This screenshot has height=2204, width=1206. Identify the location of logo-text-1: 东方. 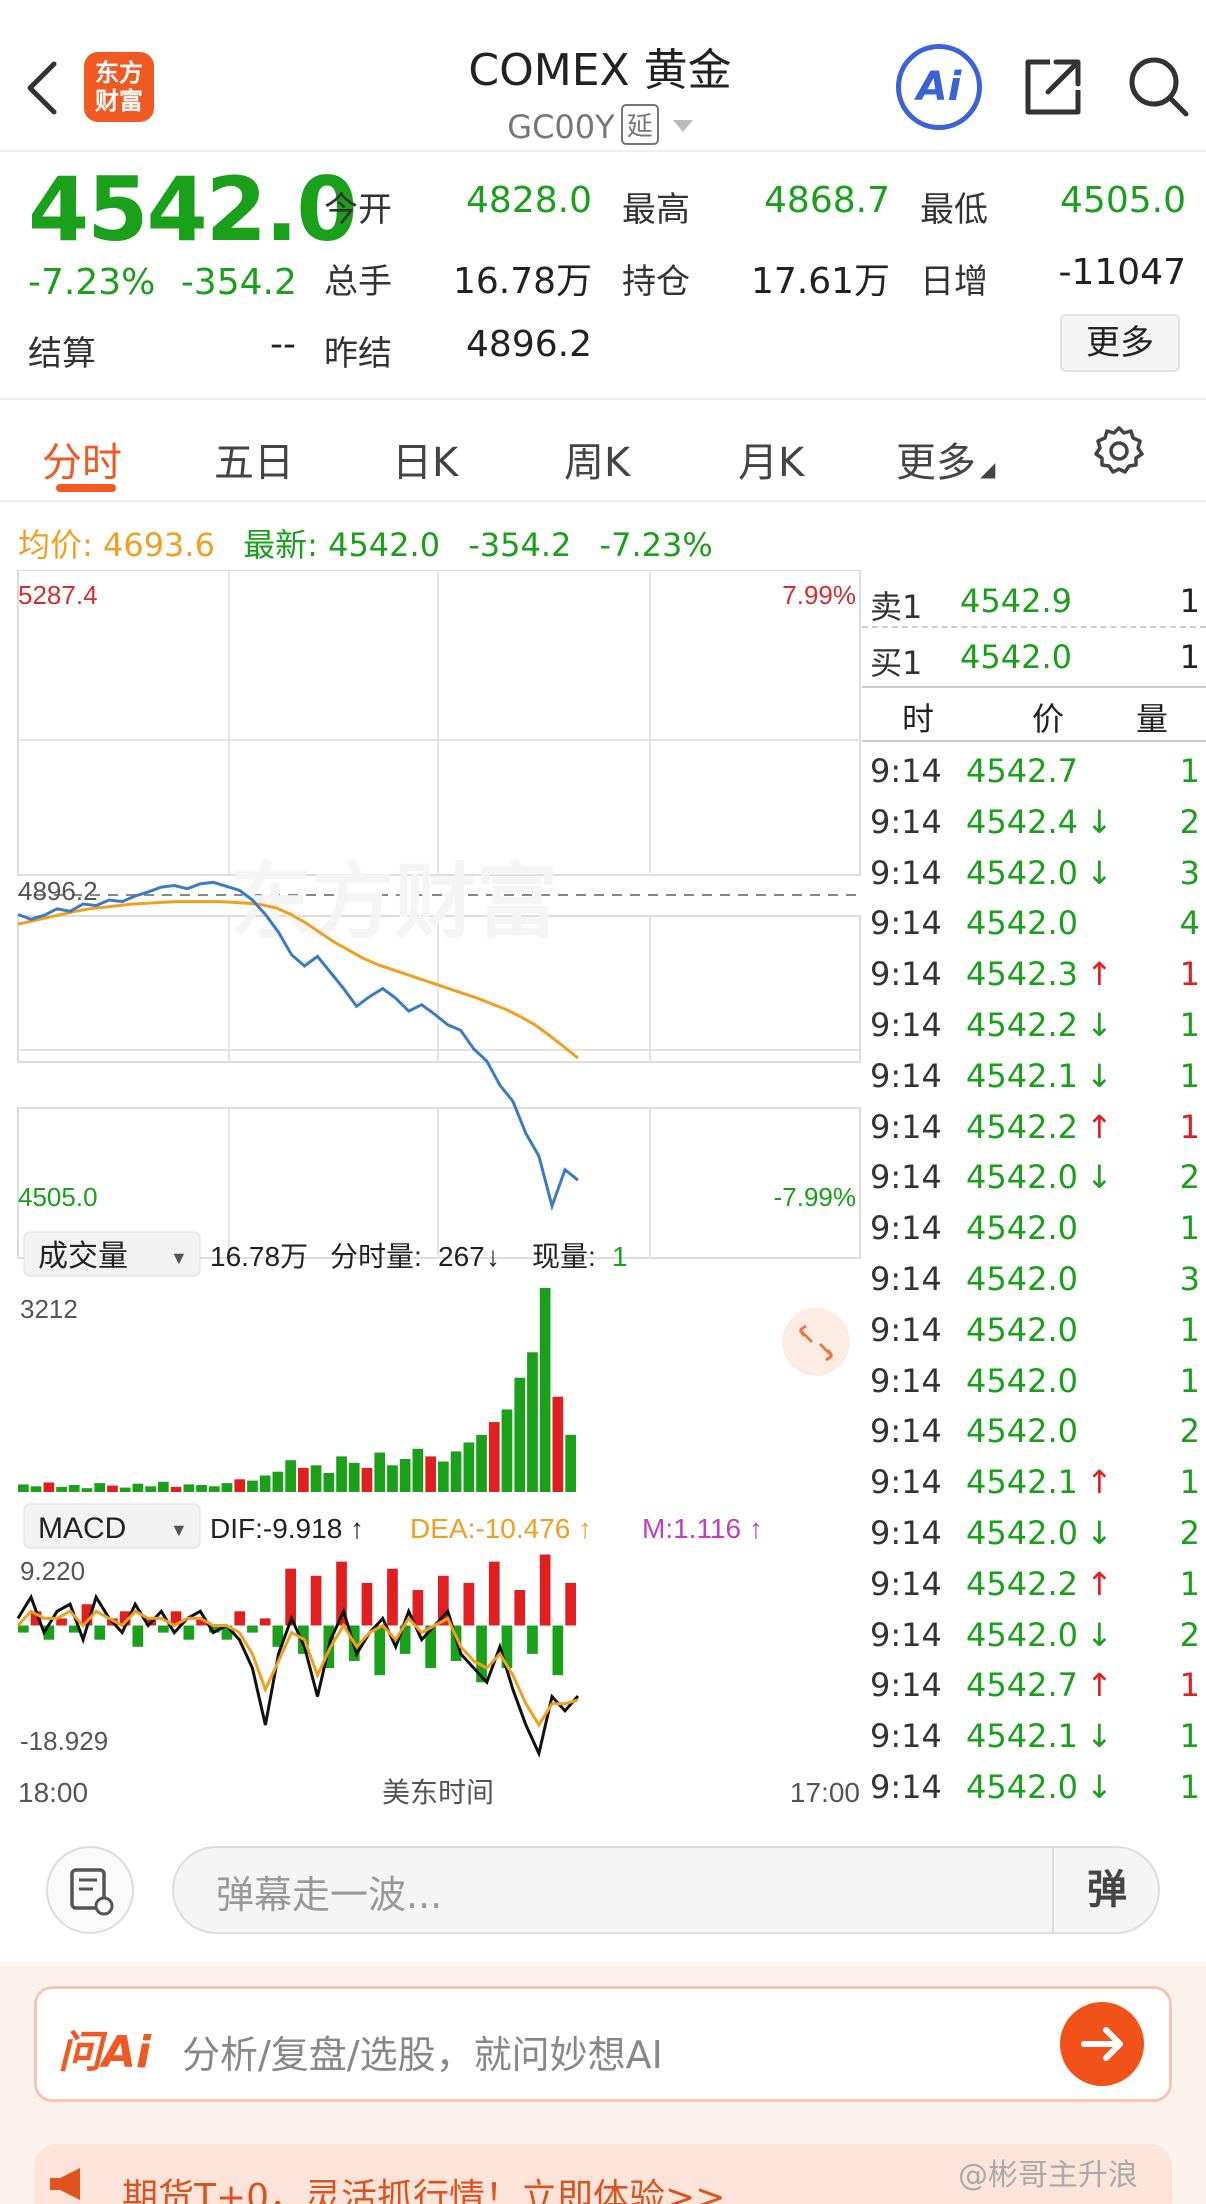
(119, 73).